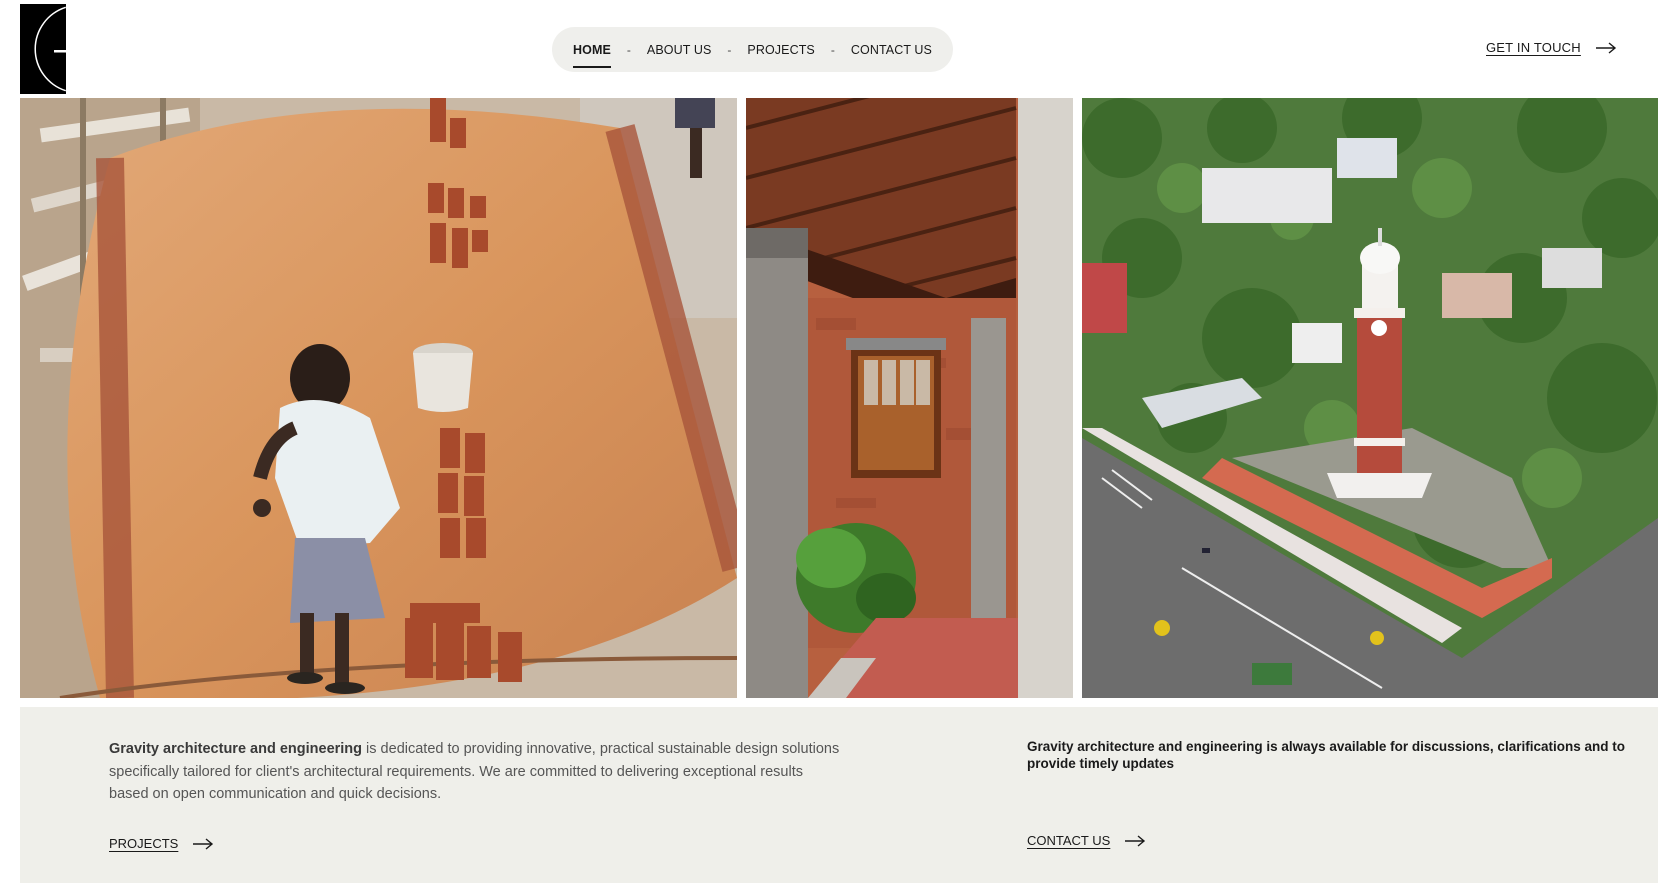  What do you see at coordinates (909, 398) in the screenshot?
I see `veranda-photo` at bounding box center [909, 398].